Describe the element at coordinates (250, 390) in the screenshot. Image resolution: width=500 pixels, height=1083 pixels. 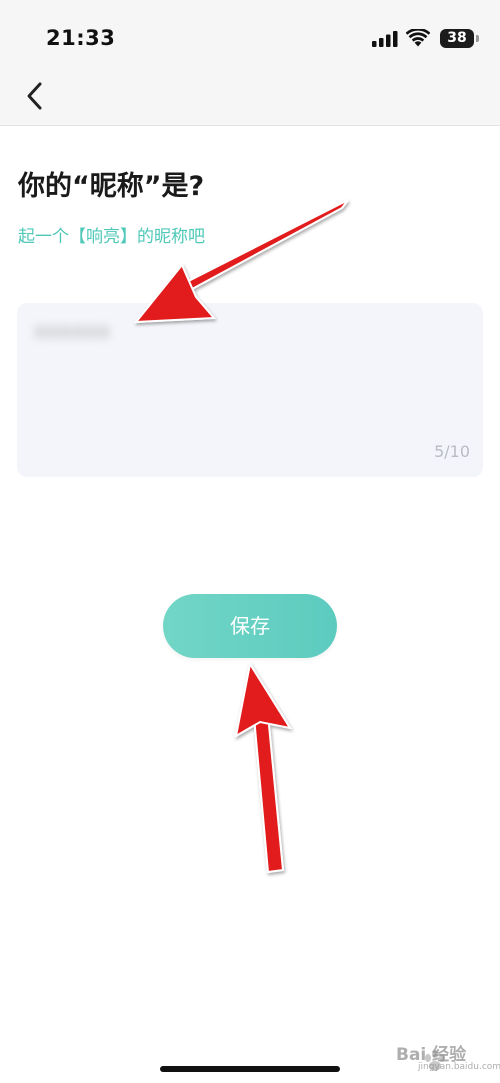
I see `nickname-input: xxxxxx 5/10` at that location.